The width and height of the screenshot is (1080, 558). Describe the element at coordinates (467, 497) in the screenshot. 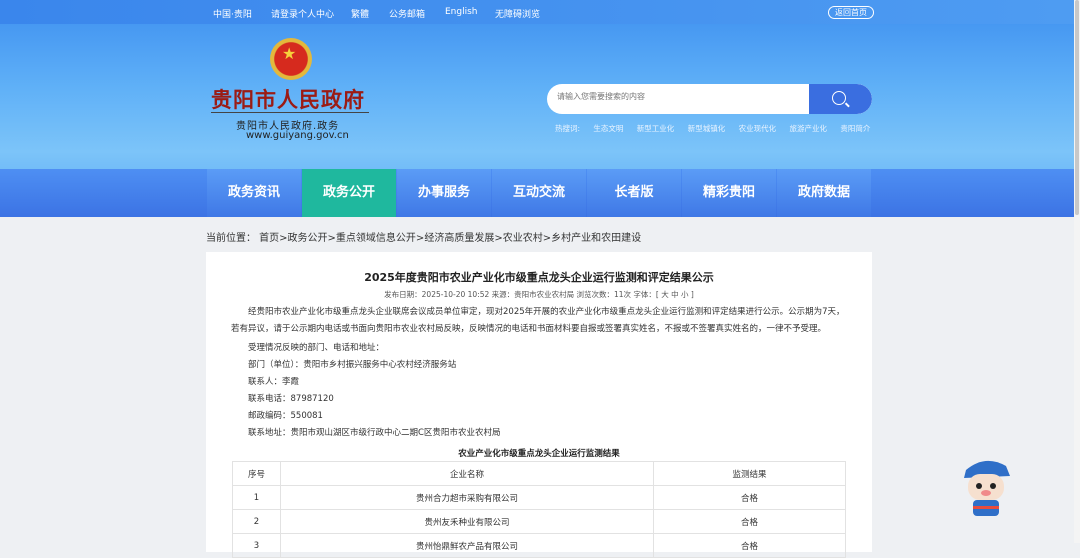

I see `cell: 贵州合力超市采购有限公司` at that location.